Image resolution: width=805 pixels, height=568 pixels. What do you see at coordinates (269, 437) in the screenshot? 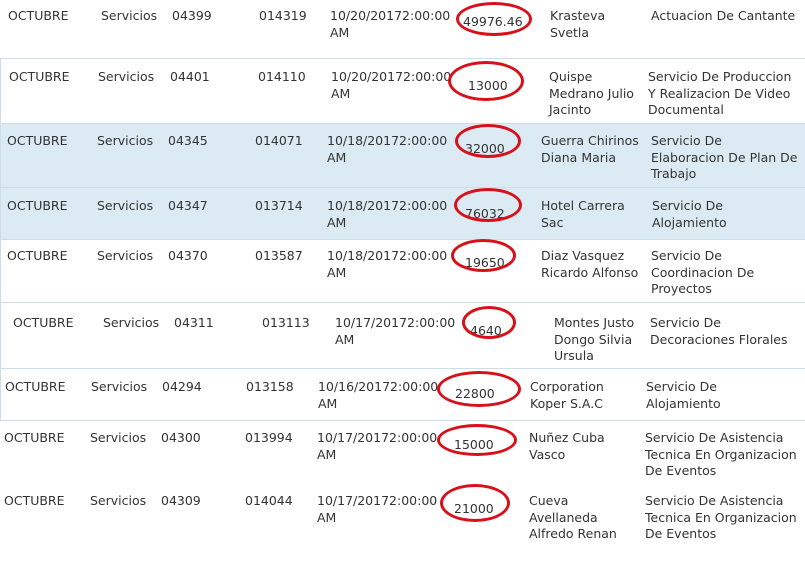
I see `code-cell: 013994` at bounding box center [269, 437].